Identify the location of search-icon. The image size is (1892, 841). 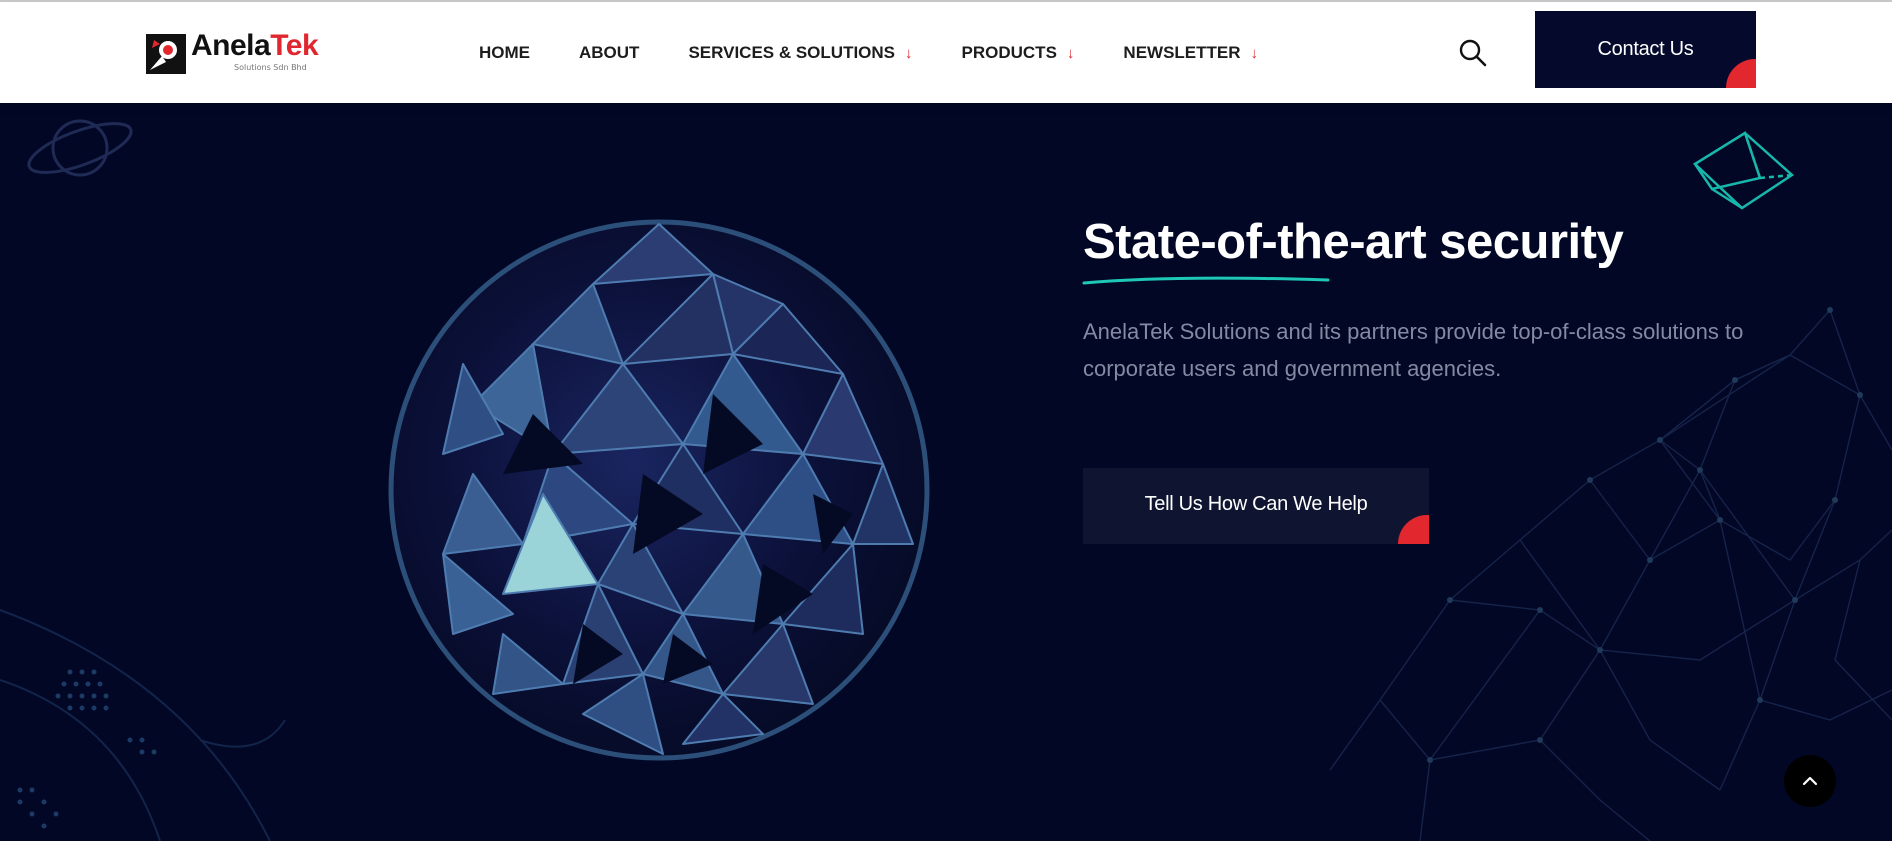
(1473, 53).